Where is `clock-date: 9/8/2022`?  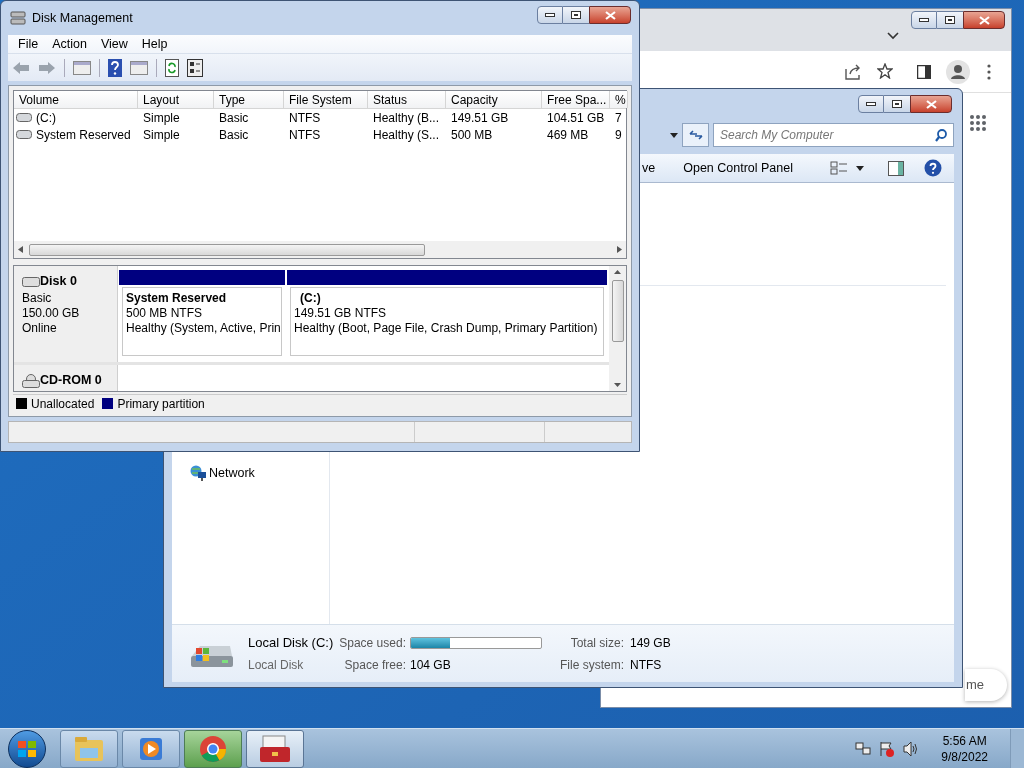 clock-date: 9/8/2022 is located at coordinates (964, 756).